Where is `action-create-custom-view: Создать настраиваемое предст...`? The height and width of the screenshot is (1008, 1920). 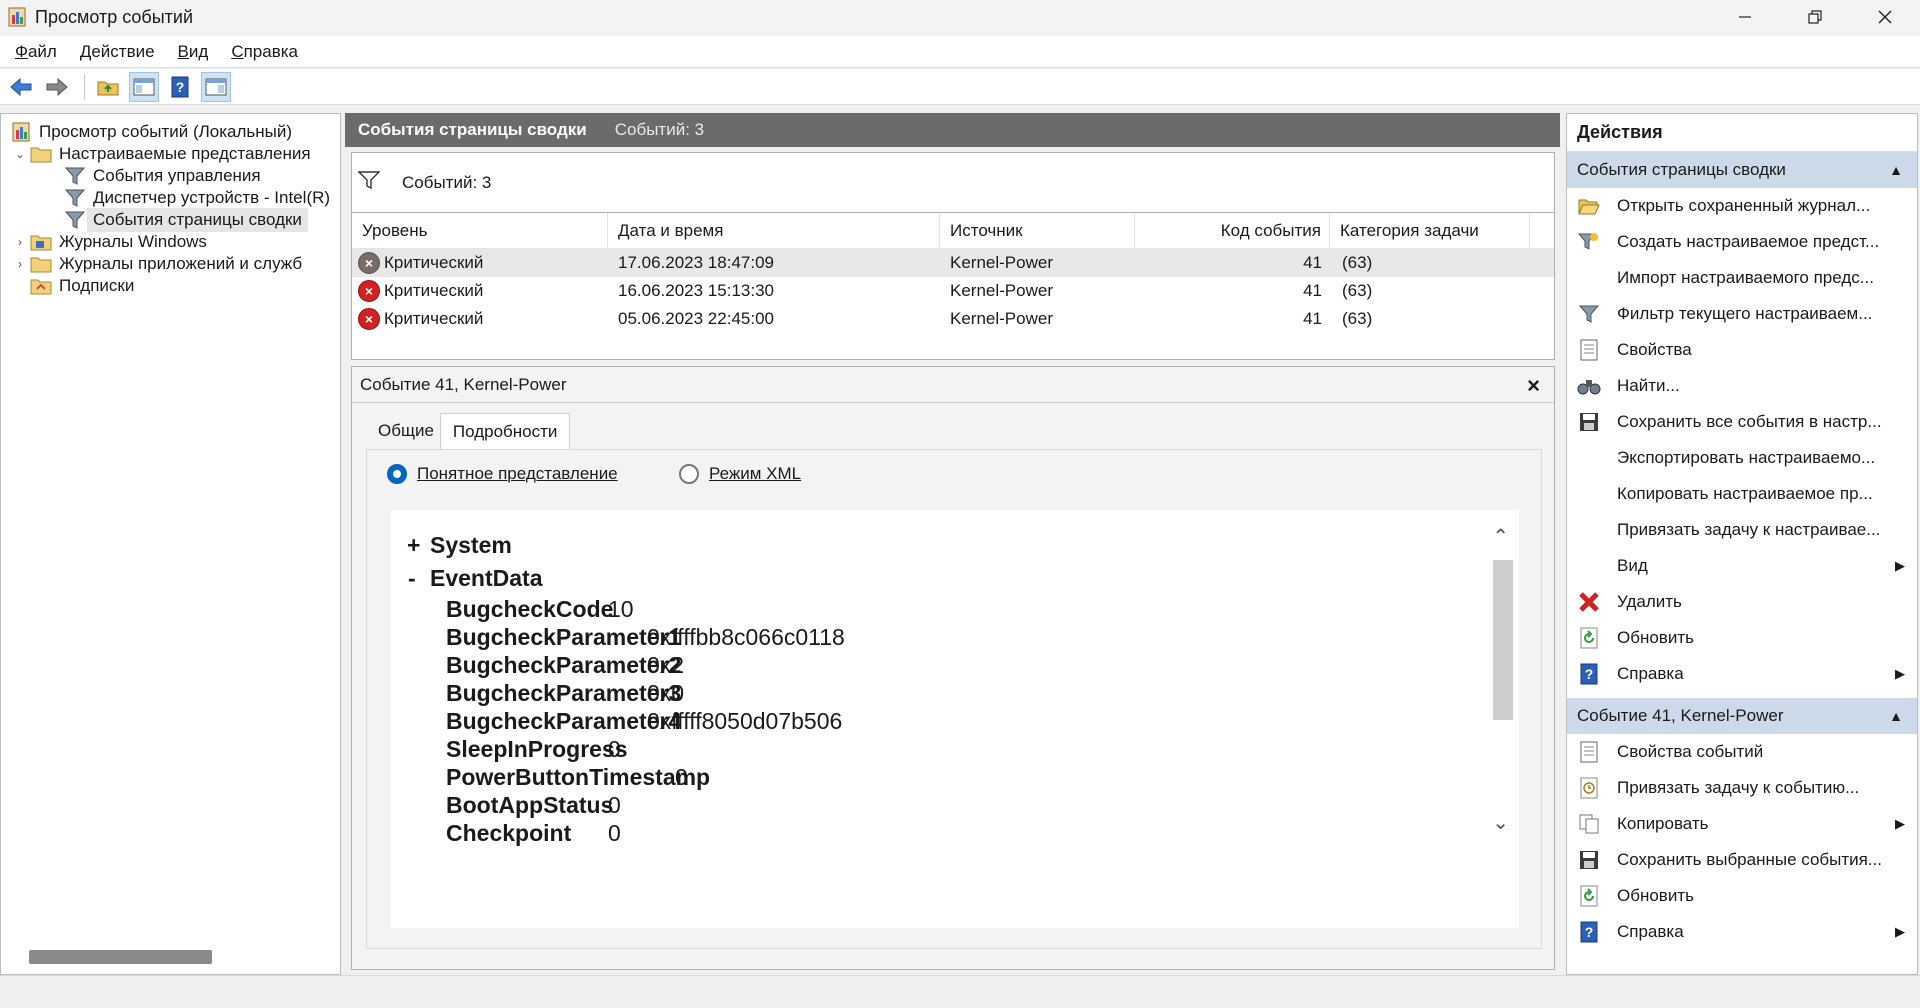 action-create-custom-view: Создать настраиваемое предст... is located at coordinates (1742, 242).